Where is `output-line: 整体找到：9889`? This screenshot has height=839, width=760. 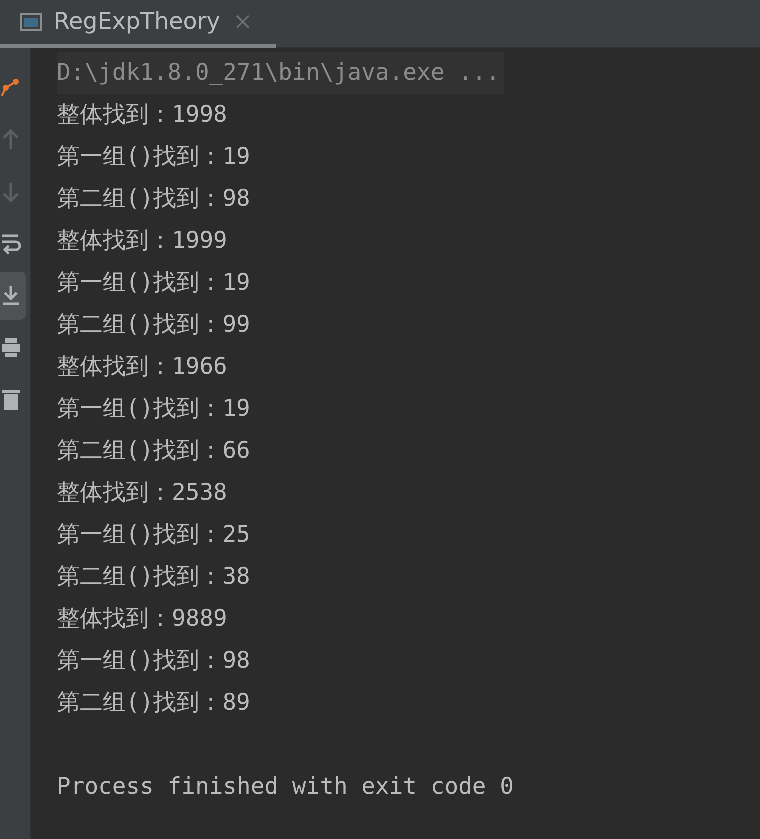 output-line: 整体找到：9889 is located at coordinates (142, 619).